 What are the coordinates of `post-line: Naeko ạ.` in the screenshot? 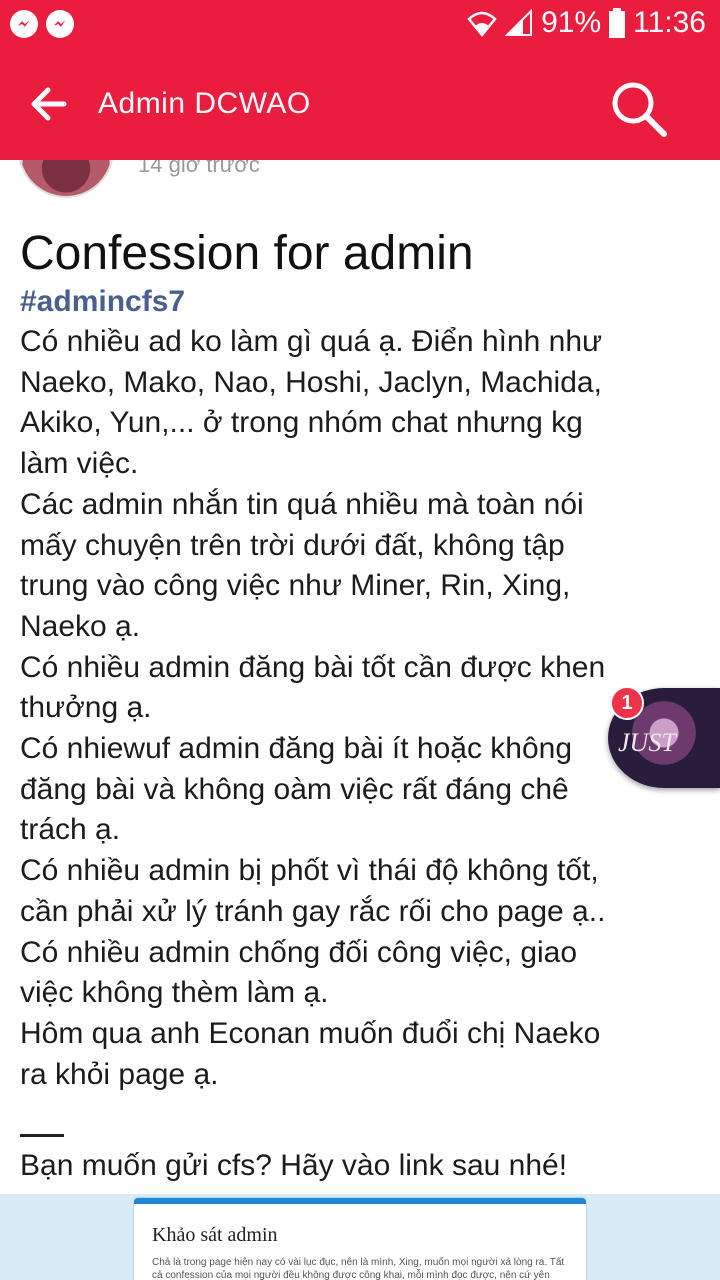 It's located at (80, 626).